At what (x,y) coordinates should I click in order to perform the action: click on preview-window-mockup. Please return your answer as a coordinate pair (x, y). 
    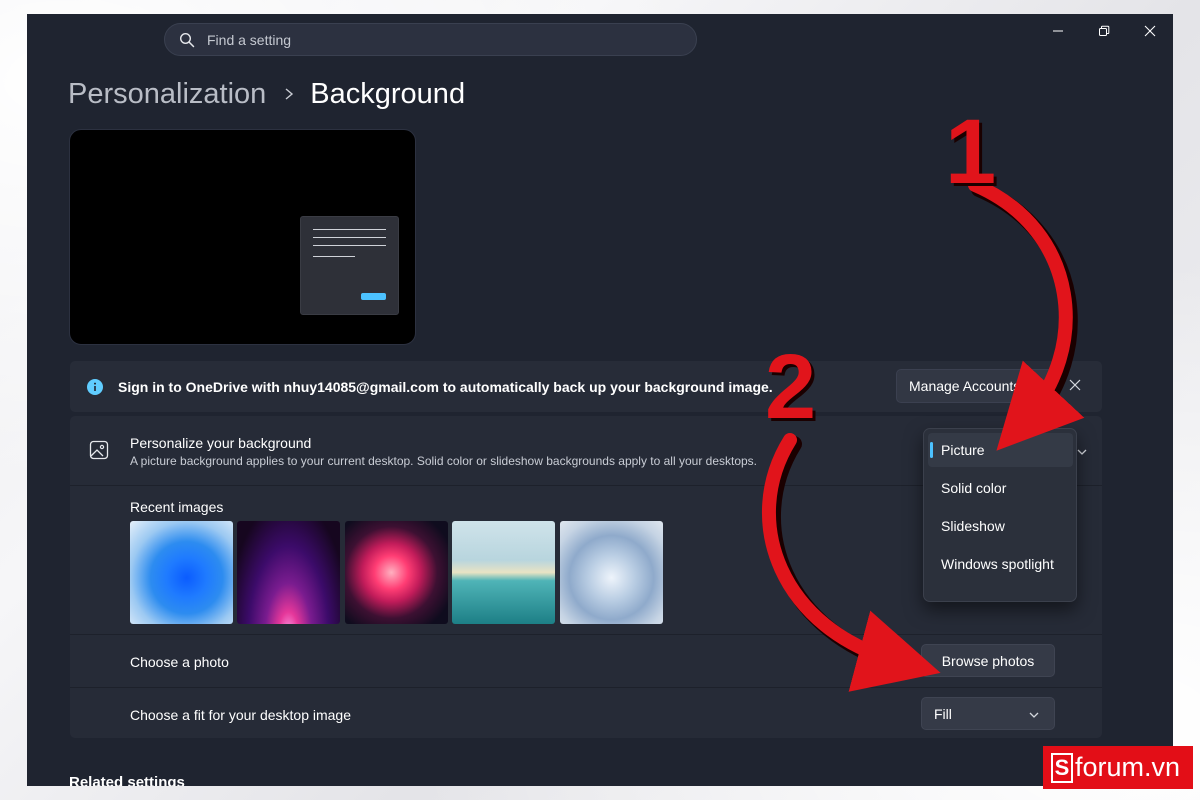
    Looking at the image, I should click on (349, 265).